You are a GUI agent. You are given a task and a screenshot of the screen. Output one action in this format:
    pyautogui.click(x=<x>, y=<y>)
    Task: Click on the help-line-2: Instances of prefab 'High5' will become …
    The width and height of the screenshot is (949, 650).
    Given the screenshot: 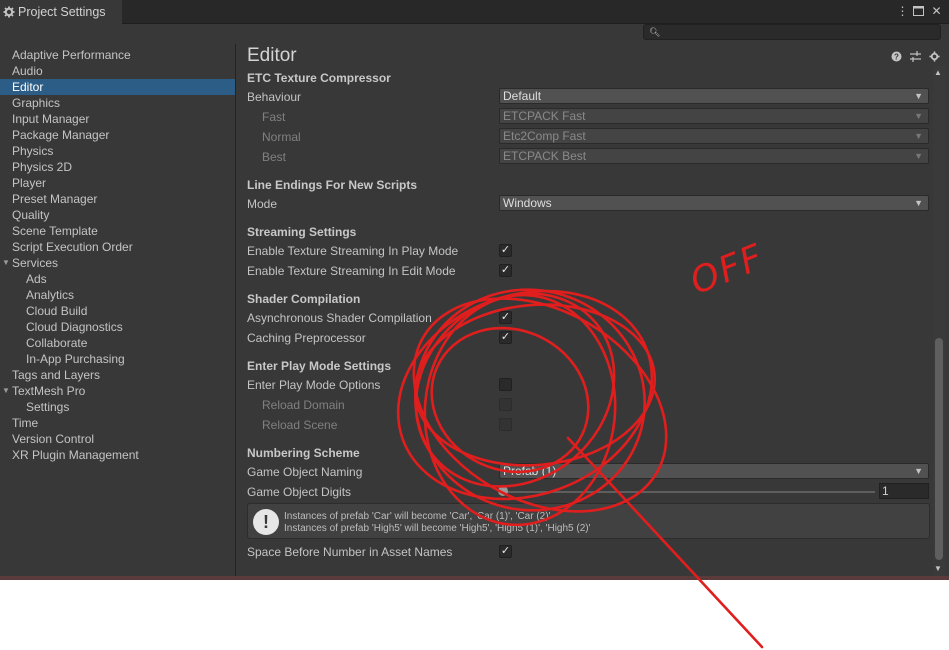 What is the action you would take?
    pyautogui.click(x=437, y=528)
    